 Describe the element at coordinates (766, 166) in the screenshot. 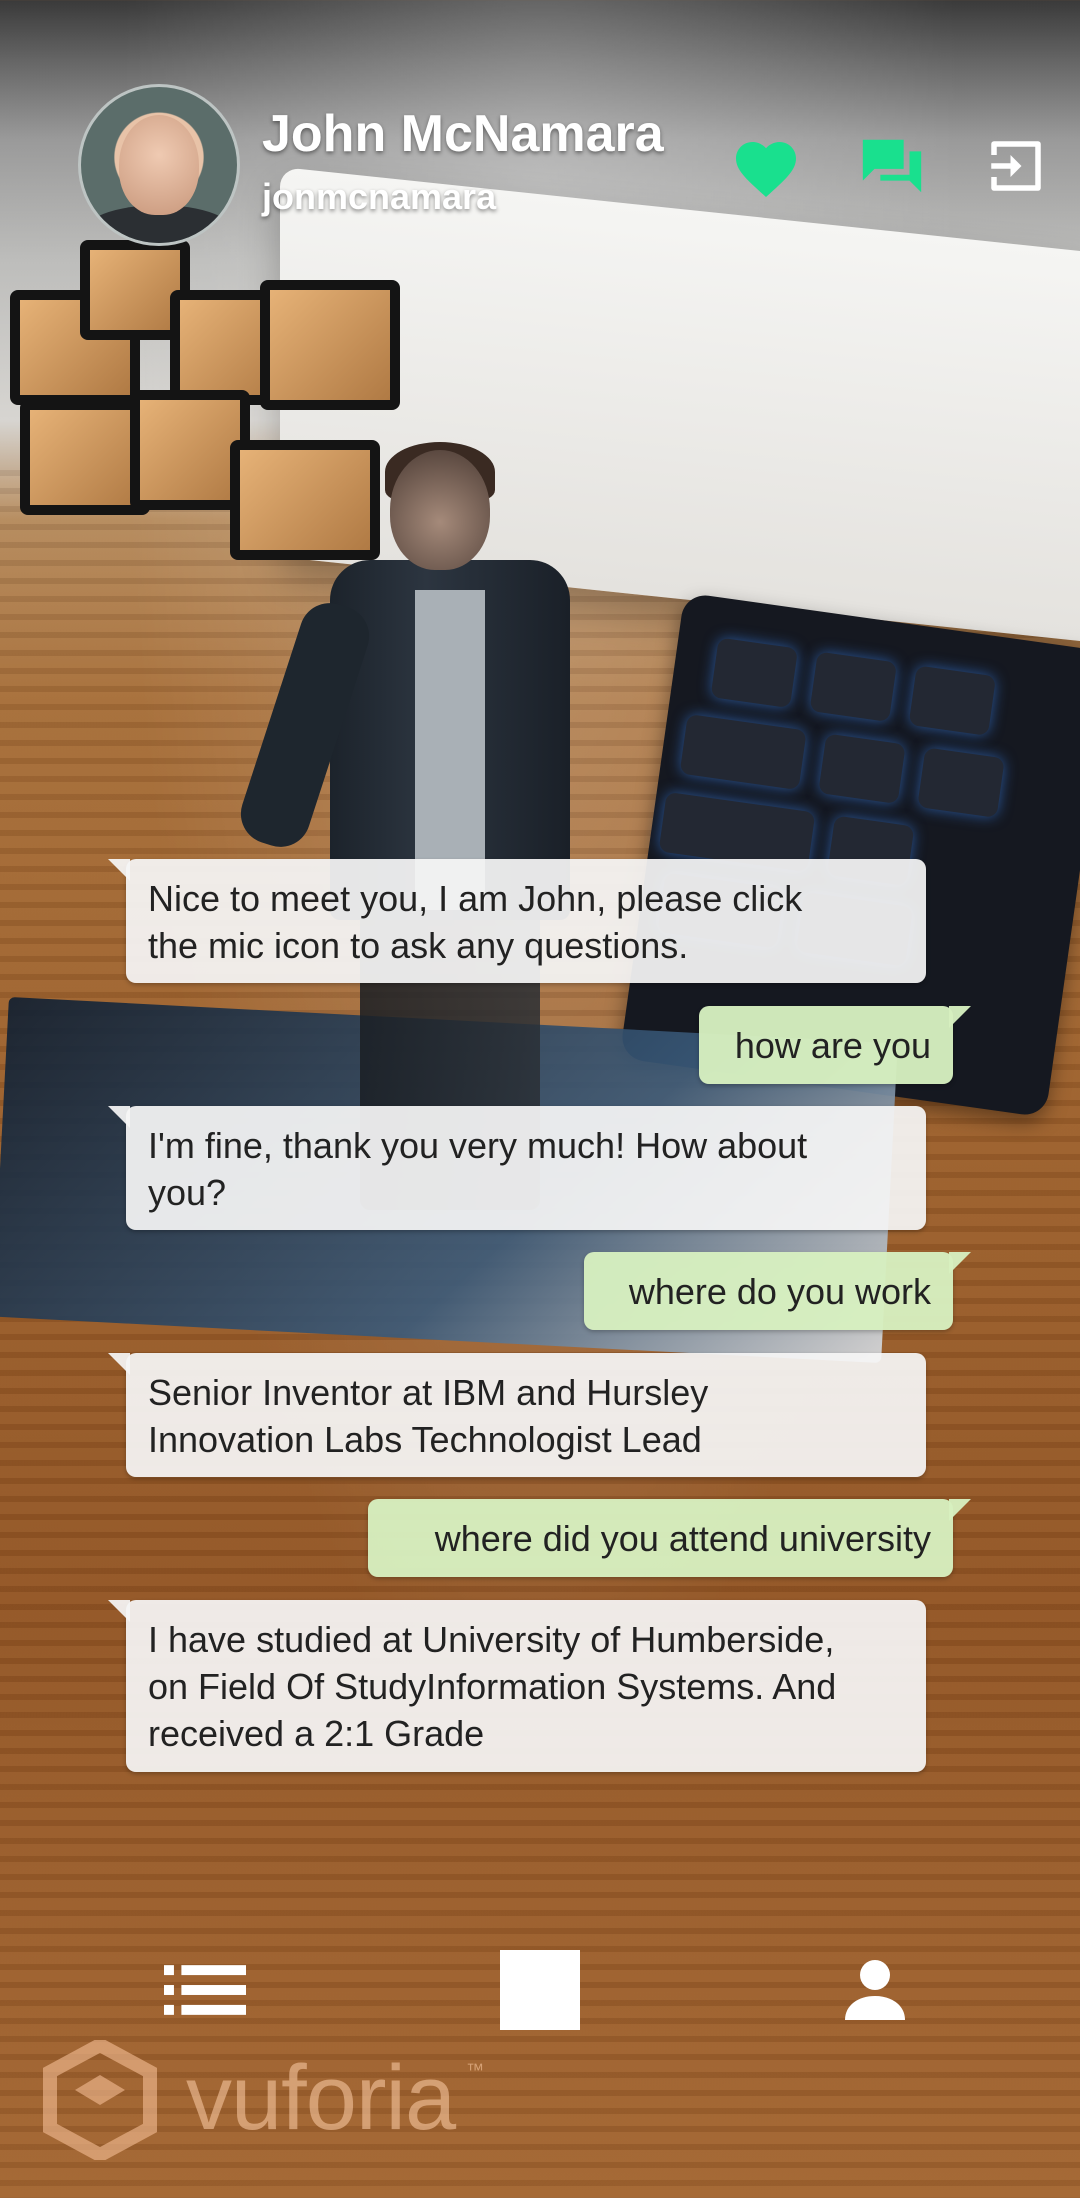

I see `heart-icon` at that location.